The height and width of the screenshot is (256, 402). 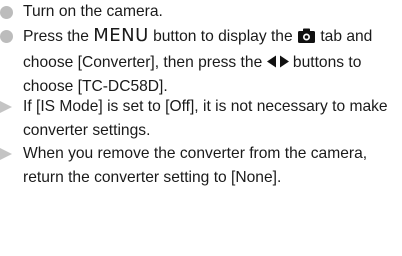 I want to click on step-text: Turn on the camera., so click(x=93, y=11).